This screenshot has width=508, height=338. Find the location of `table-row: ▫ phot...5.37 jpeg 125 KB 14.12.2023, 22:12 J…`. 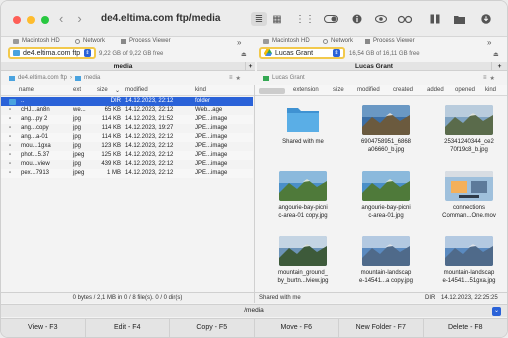

table-row: ▫ phot...5.37 jpeg 125 KB 14.12.2023, 22:12 J… is located at coordinates (127, 155).